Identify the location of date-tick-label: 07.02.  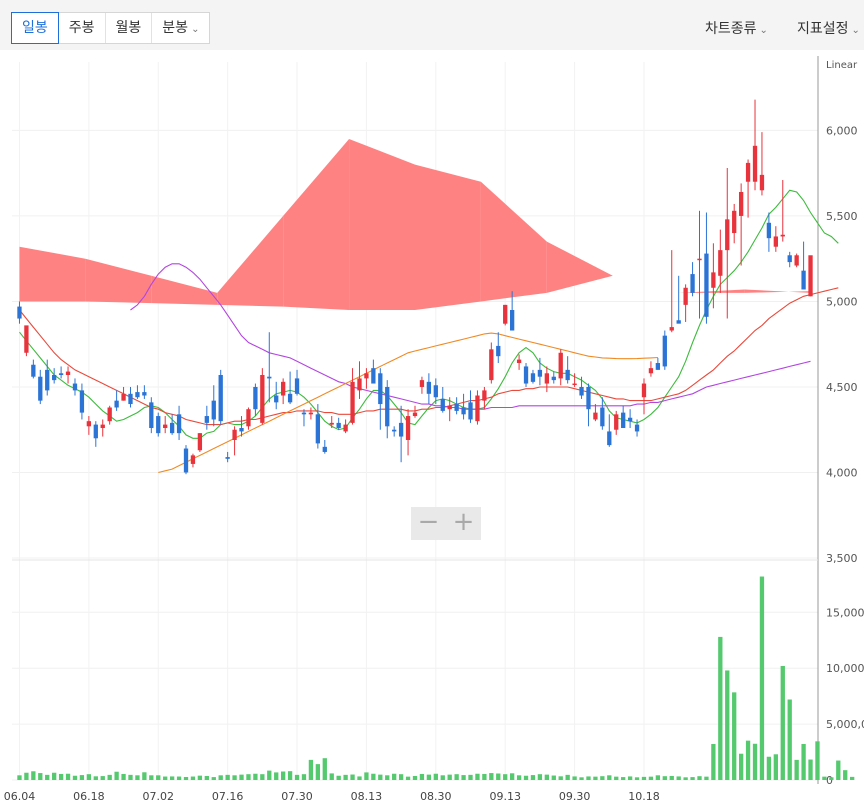
(159, 796).